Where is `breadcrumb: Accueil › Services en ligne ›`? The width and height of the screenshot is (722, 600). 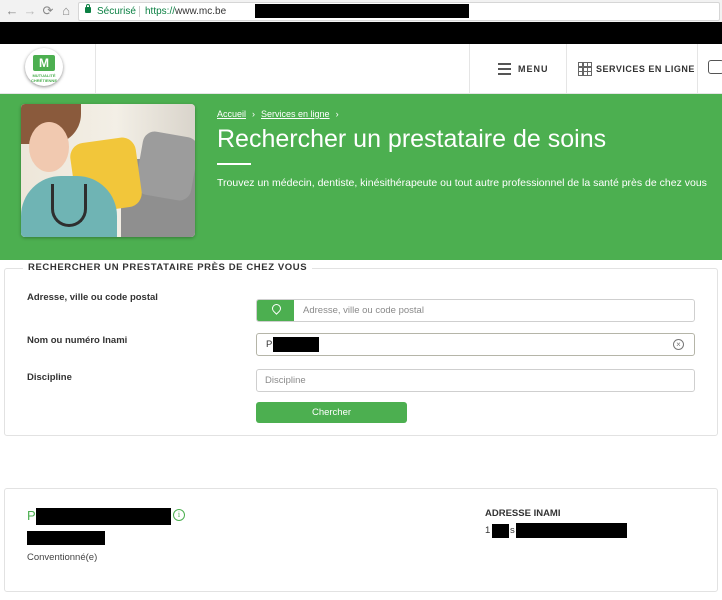
breadcrumb: Accueil › Services en ligne › is located at coordinates (281, 114).